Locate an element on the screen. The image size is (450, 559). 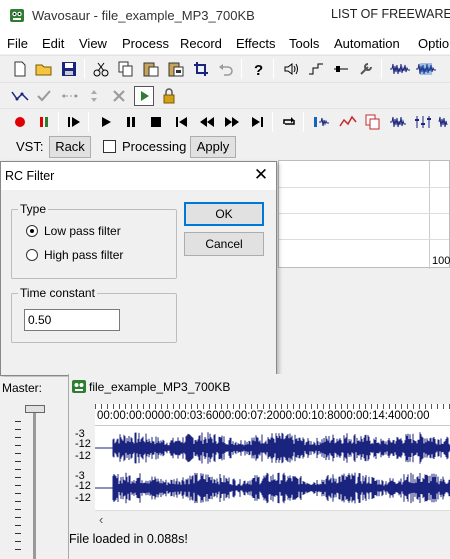
menu-record: Record is located at coordinates (201, 43).